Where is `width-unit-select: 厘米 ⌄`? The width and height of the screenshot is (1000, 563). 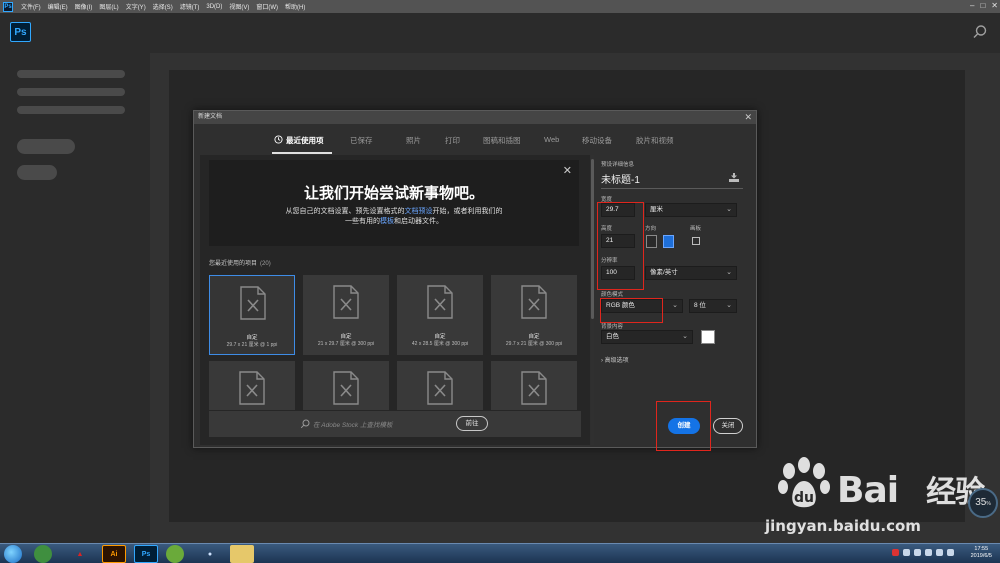
width-unit-select: 厘米 ⌄ is located at coordinates (691, 210).